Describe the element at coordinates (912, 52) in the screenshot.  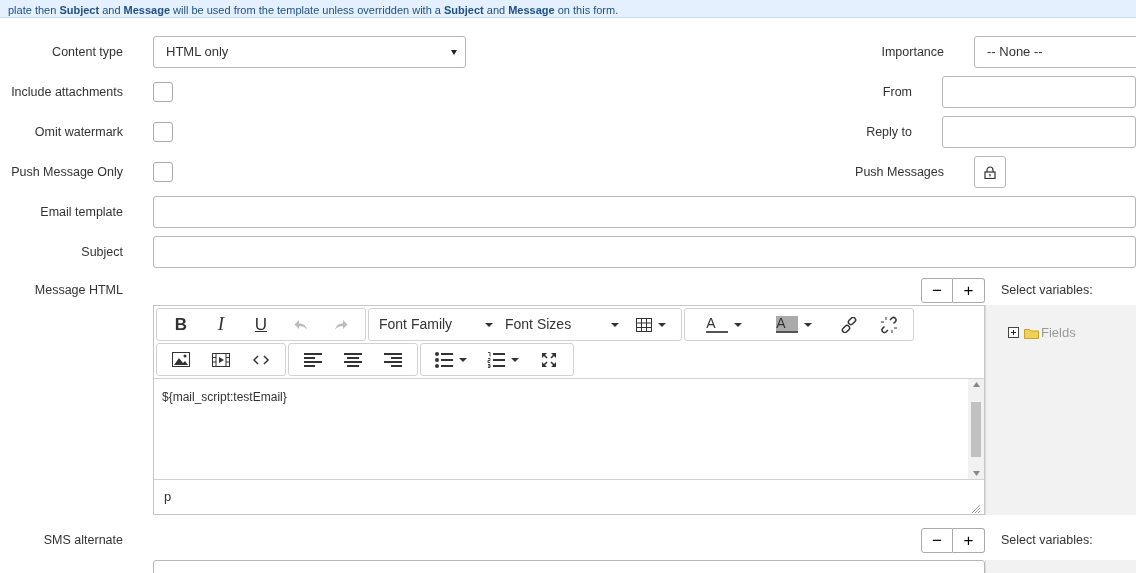
I see `field-label: Importance` at that location.